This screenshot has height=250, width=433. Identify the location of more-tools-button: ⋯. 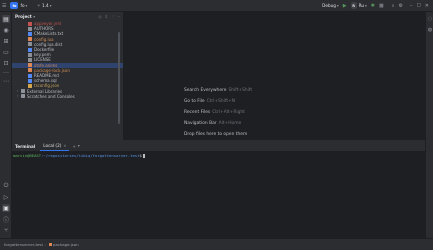
(6, 81).